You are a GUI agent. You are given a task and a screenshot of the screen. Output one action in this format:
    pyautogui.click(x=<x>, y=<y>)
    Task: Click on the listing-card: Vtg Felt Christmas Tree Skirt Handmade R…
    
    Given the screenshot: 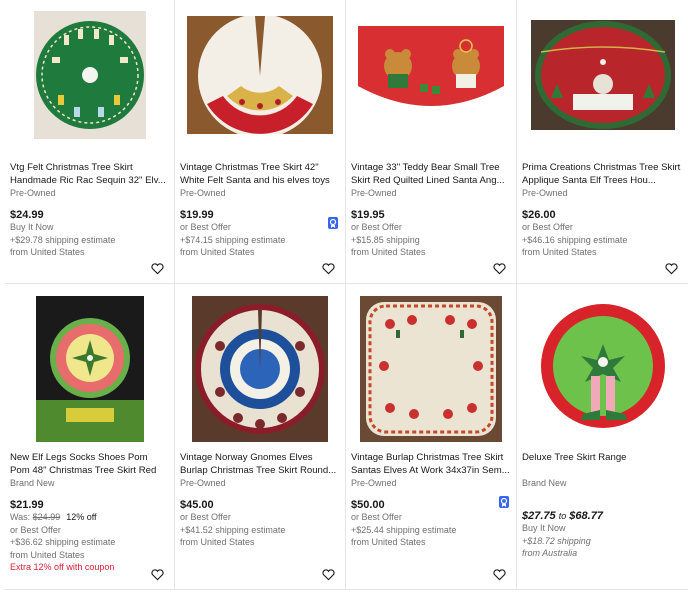 What is the action you would take?
    pyautogui.click(x=90, y=142)
    